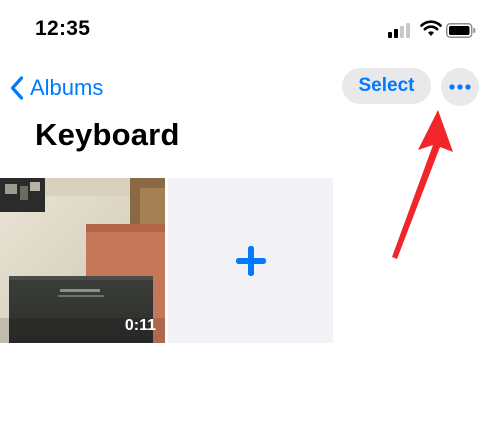  Describe the element at coordinates (107, 134) in the screenshot. I see `album-title: Keyboard` at that location.